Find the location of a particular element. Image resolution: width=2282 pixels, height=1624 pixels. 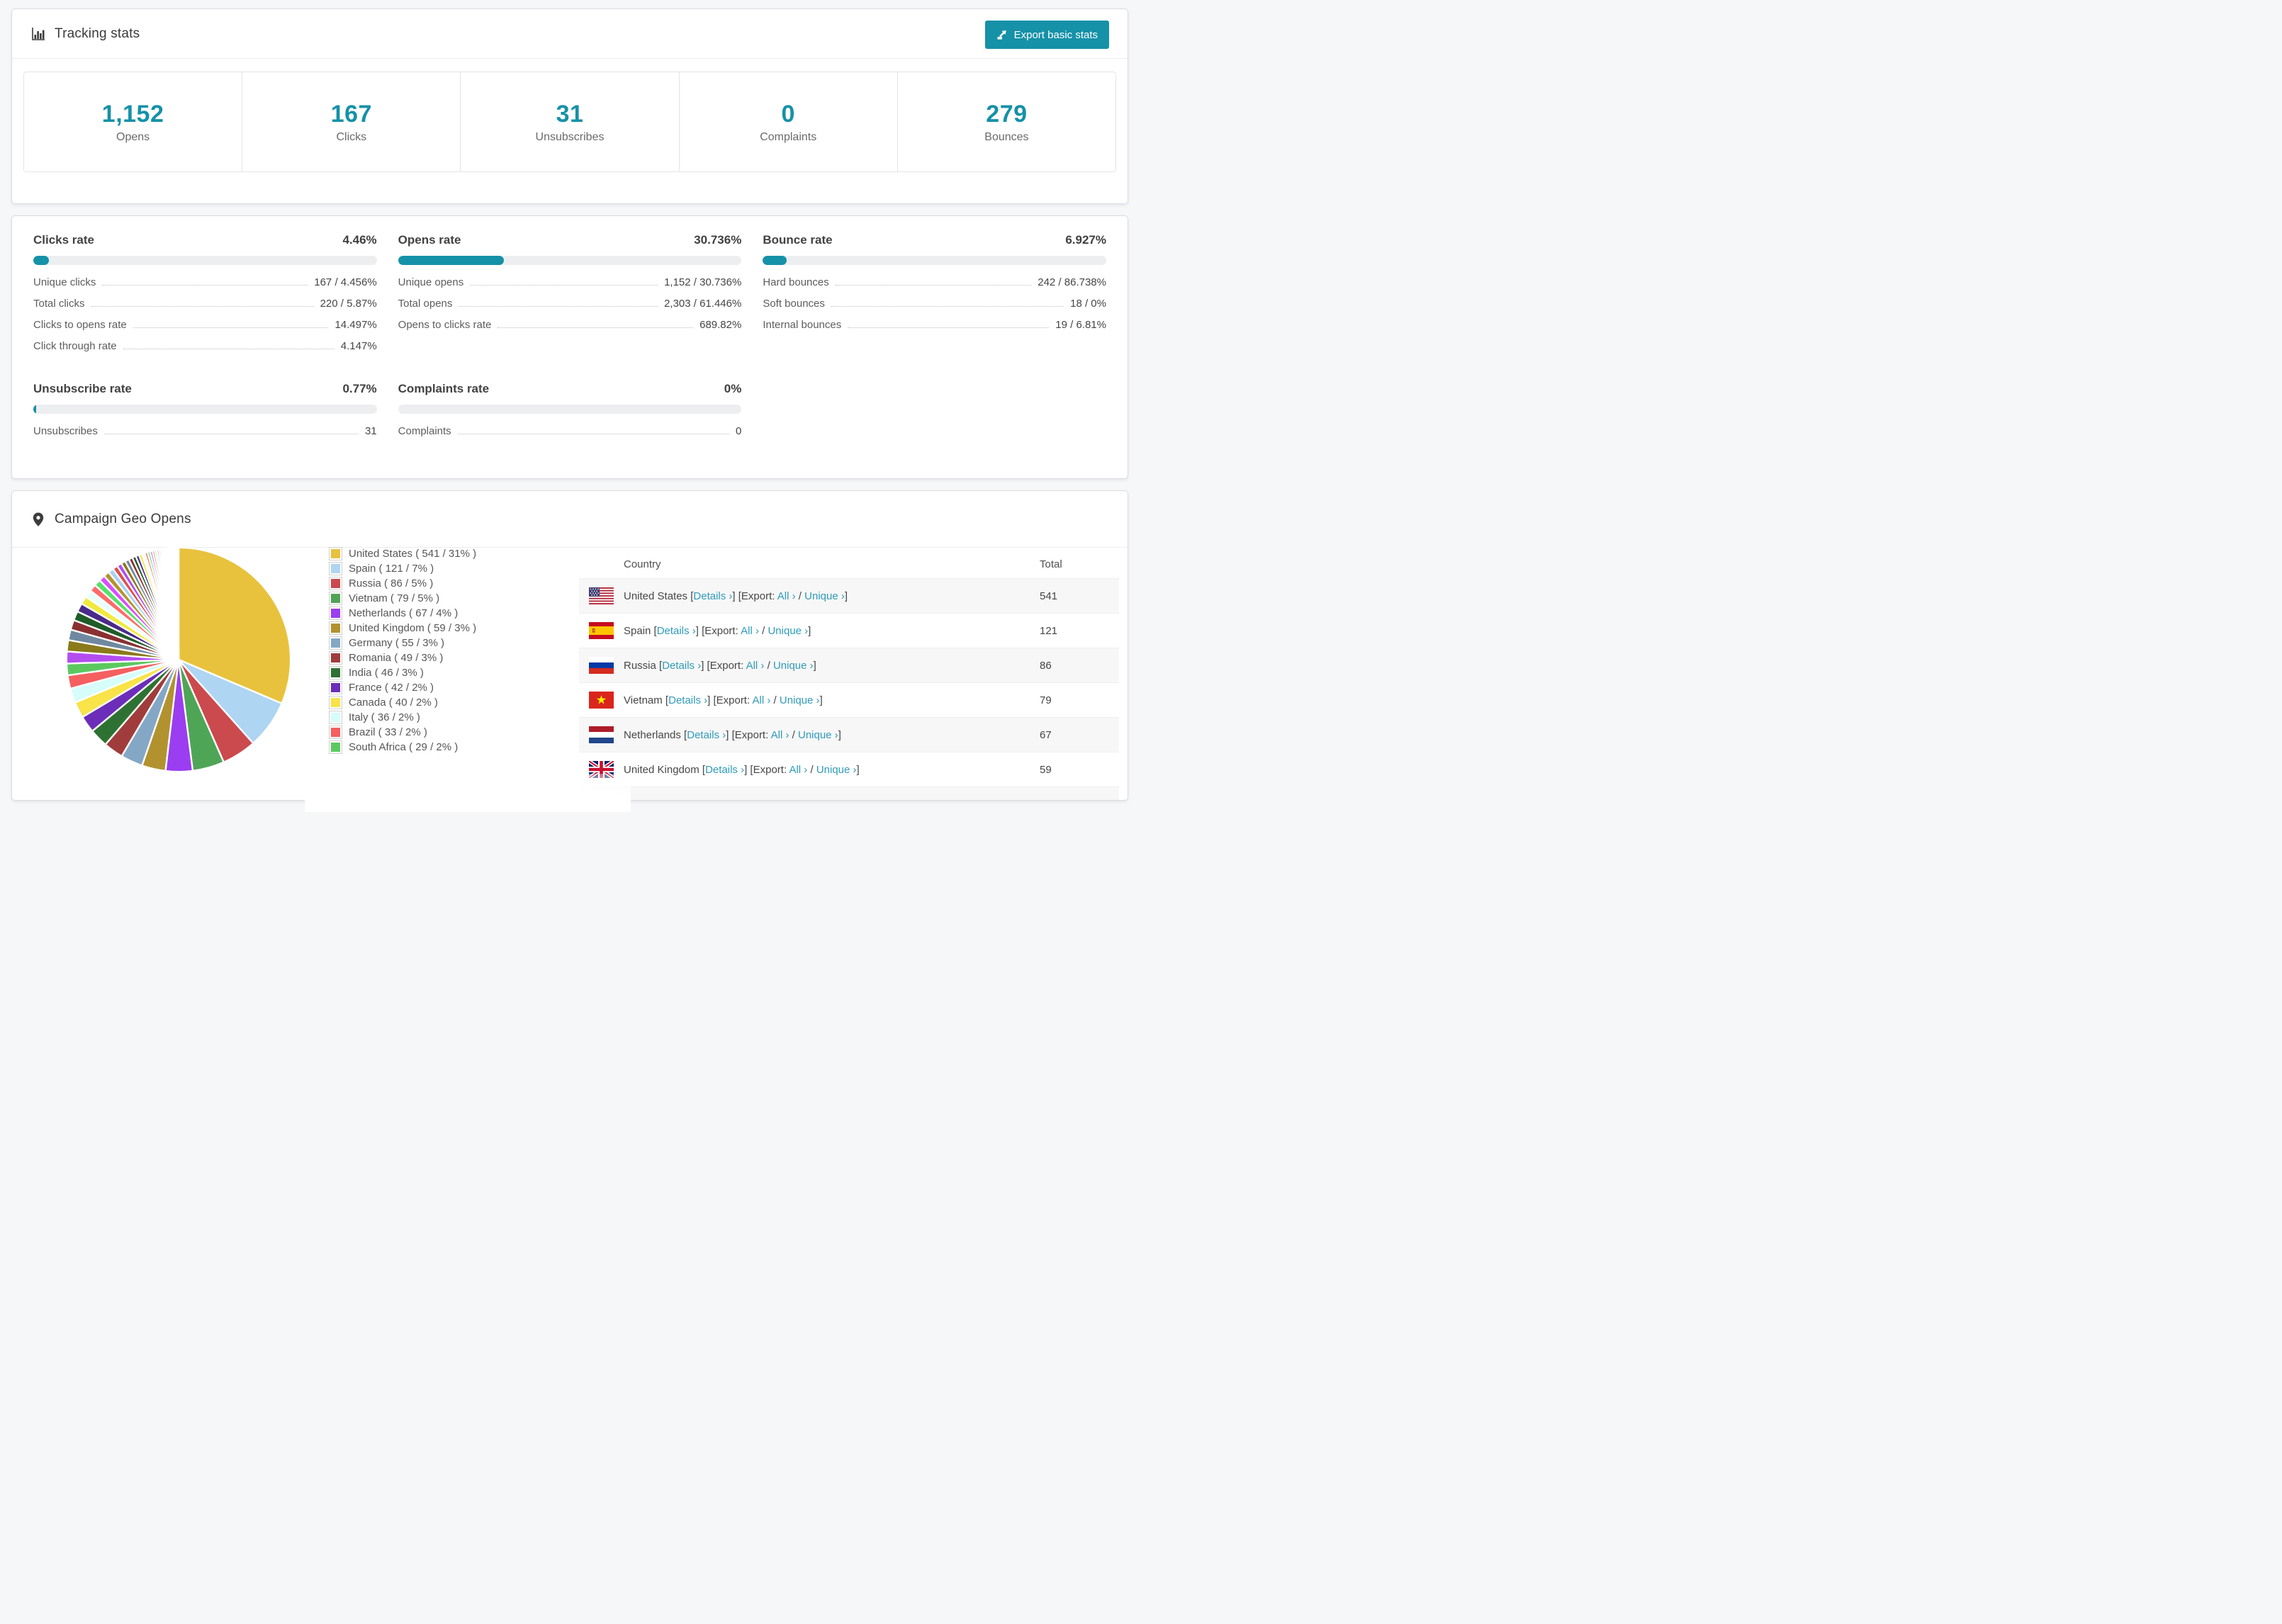

rate-stat-label: Total opens is located at coordinates (426, 304).